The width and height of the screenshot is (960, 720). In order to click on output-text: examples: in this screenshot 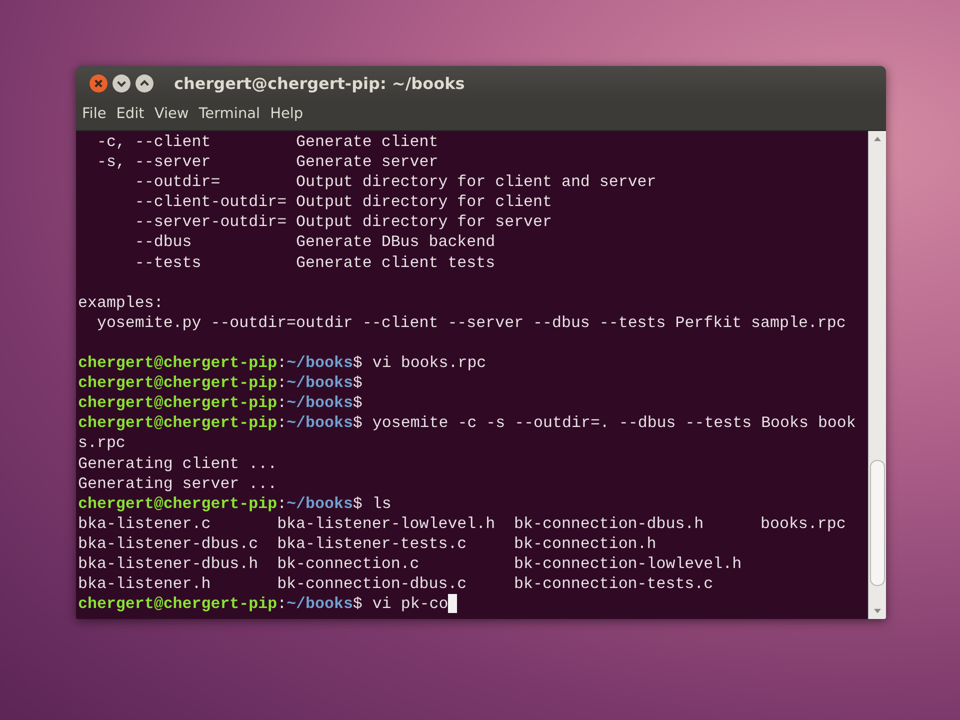, I will do `click(121, 303)`.